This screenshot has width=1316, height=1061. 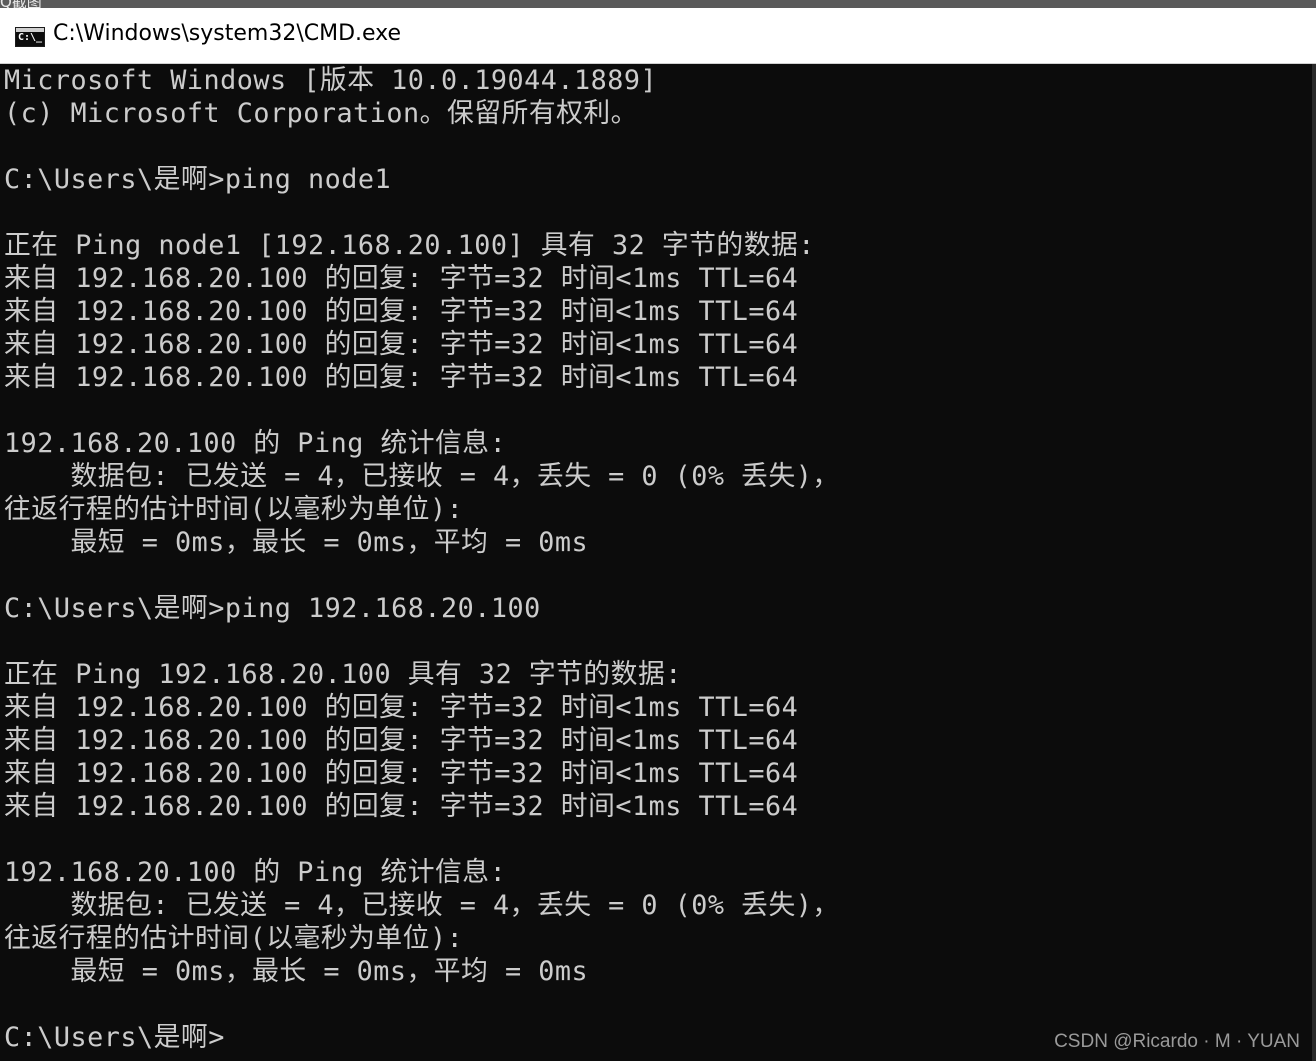 I want to click on console-line: C:\Users\是啊>ping node1, so click(x=198, y=179).